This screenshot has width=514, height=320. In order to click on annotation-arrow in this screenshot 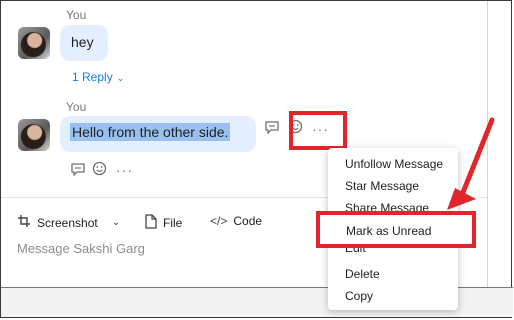, I will do `click(471, 163)`.